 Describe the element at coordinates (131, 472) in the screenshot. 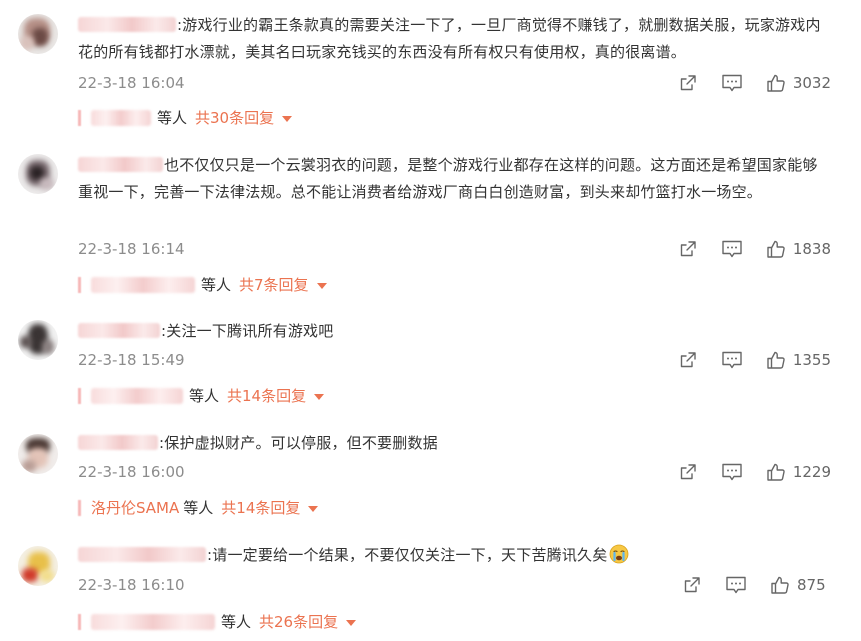

I see `timestamp: 22-3-18 16:00` at that location.